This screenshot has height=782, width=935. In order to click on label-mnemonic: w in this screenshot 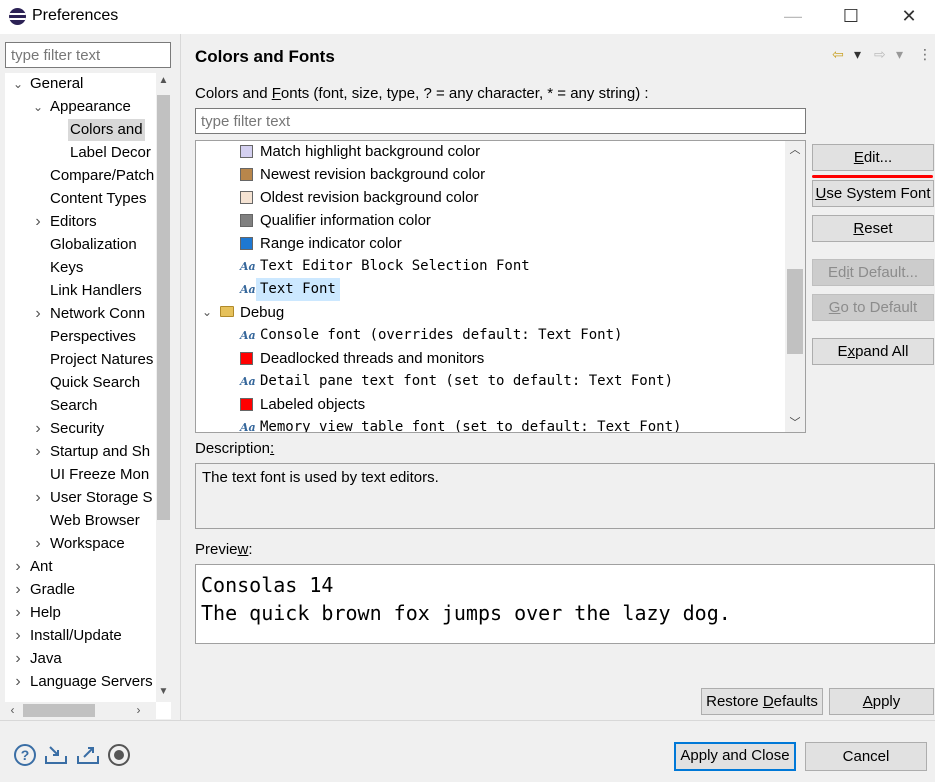, I will do `click(243, 549)`.